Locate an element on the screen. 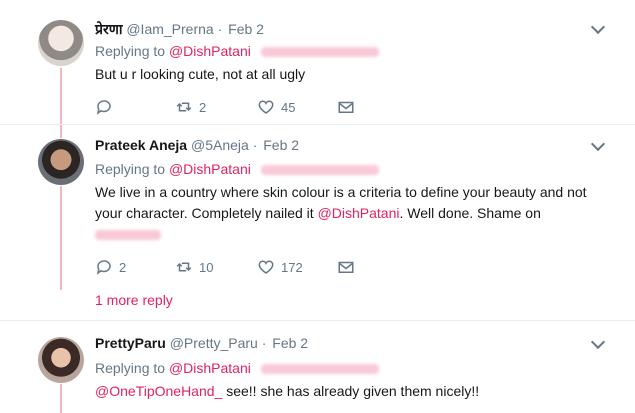  tweet-text: But u r looking cute, not at all ugly is located at coordinates (200, 74).